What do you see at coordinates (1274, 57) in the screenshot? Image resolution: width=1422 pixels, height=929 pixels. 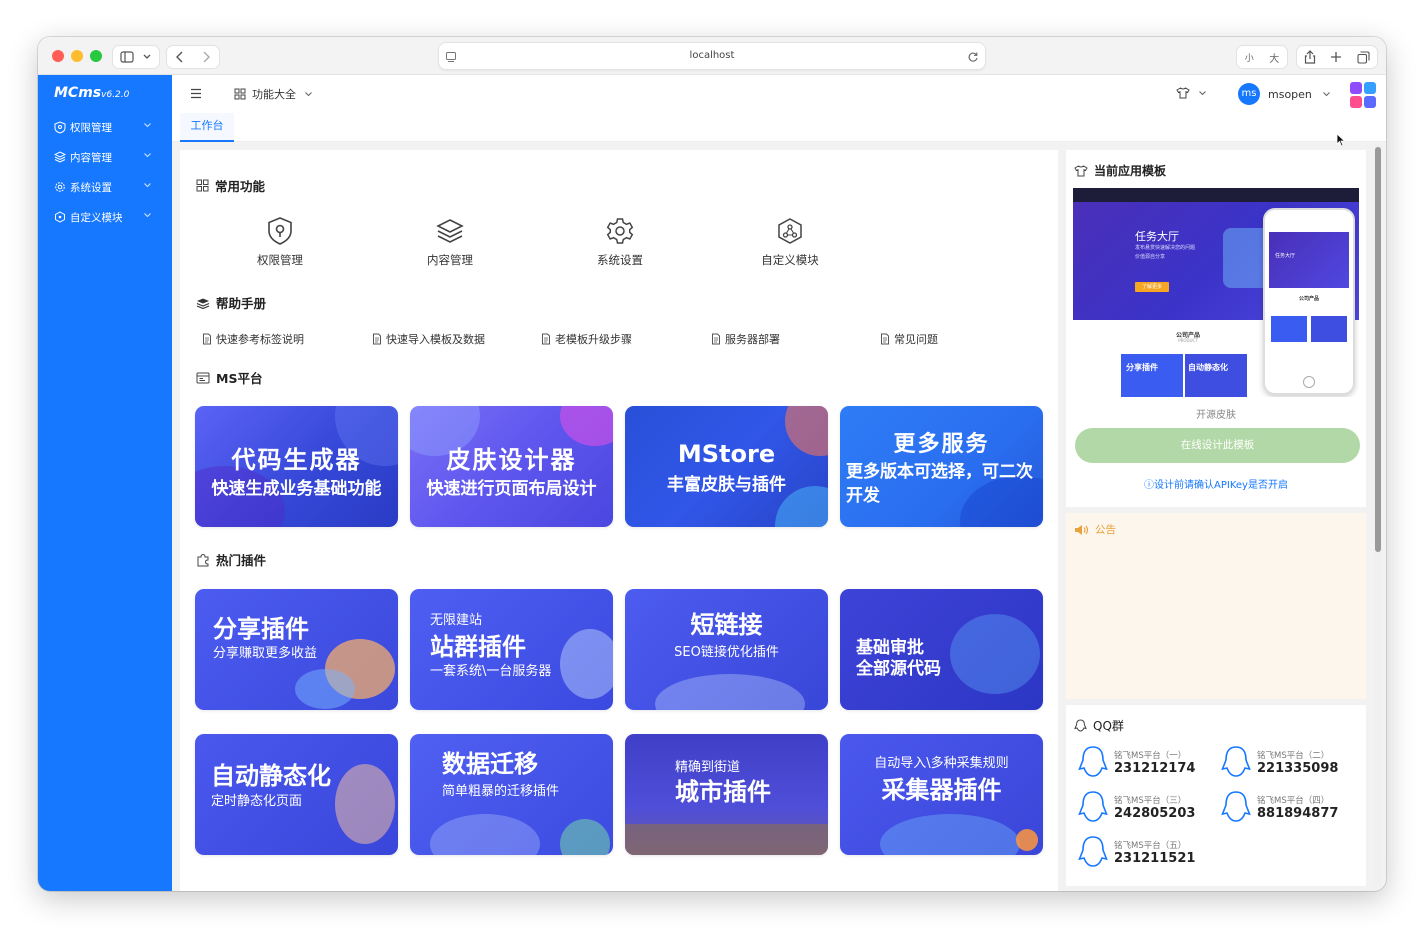 I see `font-larger-button: 大` at bounding box center [1274, 57].